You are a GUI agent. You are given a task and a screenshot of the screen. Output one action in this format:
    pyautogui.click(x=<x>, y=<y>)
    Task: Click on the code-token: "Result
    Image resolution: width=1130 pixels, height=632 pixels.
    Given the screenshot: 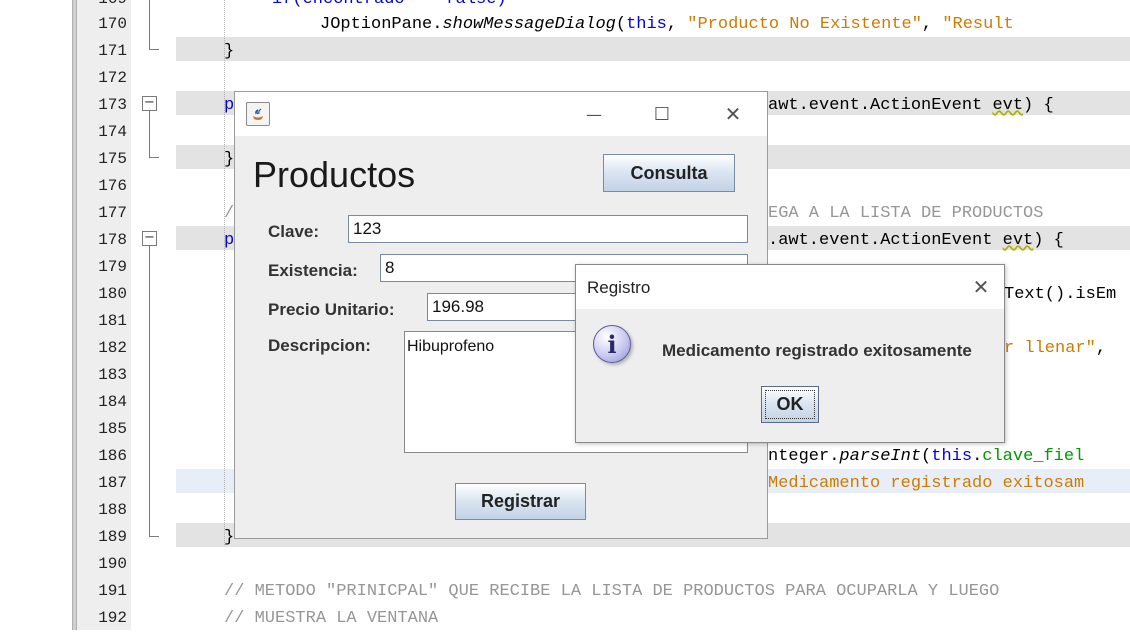 What is the action you would take?
    pyautogui.click(x=978, y=24)
    